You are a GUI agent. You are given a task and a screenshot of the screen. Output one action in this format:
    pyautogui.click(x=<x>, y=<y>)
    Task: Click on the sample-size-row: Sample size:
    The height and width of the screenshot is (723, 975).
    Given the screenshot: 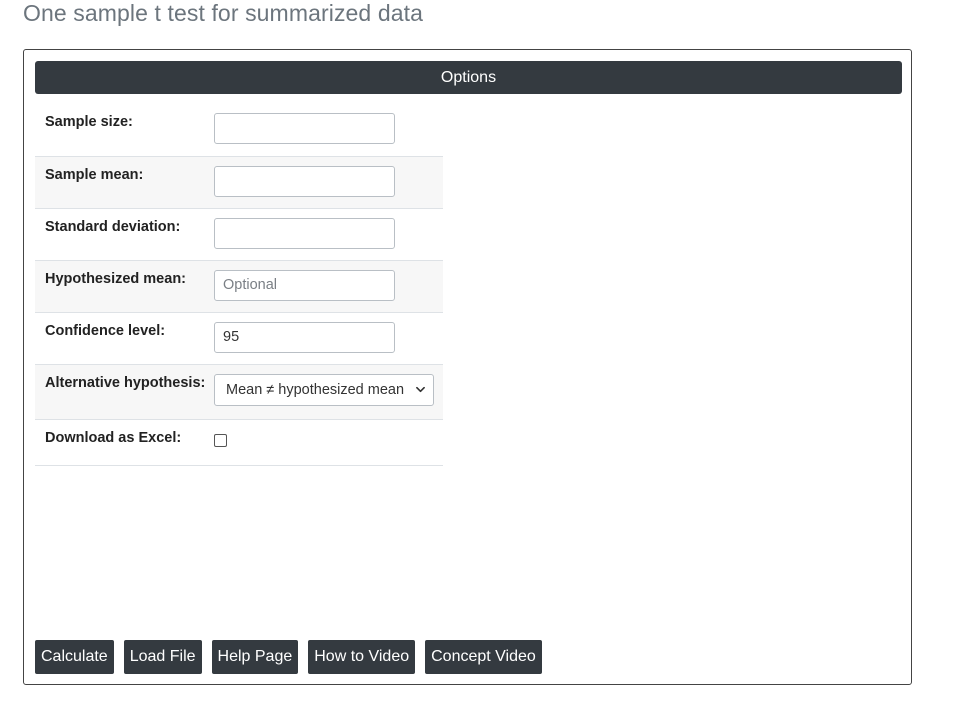 What is the action you would take?
    pyautogui.click(x=239, y=130)
    